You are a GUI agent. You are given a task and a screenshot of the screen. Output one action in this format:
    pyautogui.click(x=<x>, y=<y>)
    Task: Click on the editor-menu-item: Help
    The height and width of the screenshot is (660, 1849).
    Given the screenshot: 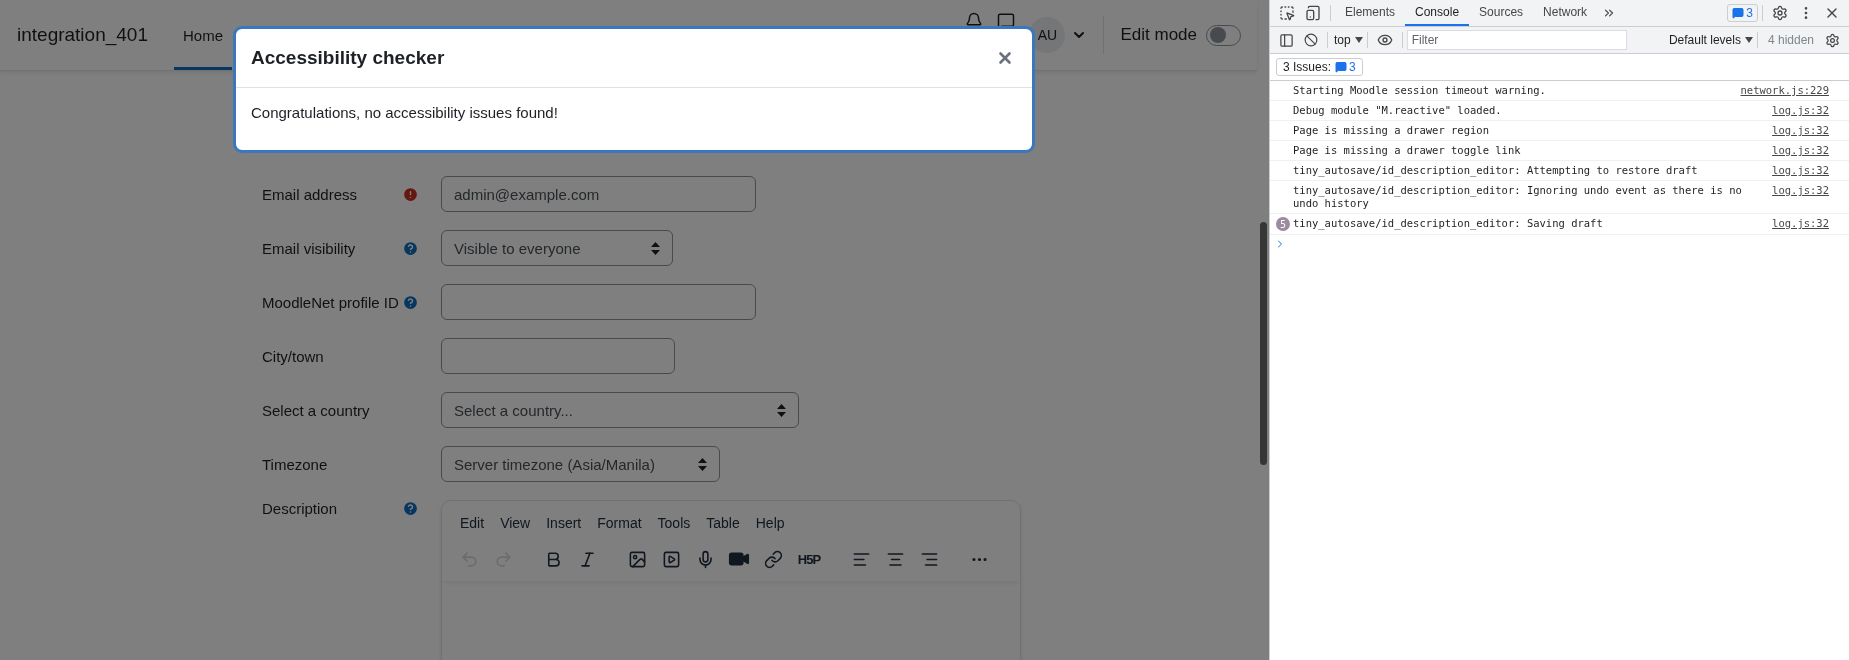 What is the action you would take?
    pyautogui.click(x=770, y=523)
    